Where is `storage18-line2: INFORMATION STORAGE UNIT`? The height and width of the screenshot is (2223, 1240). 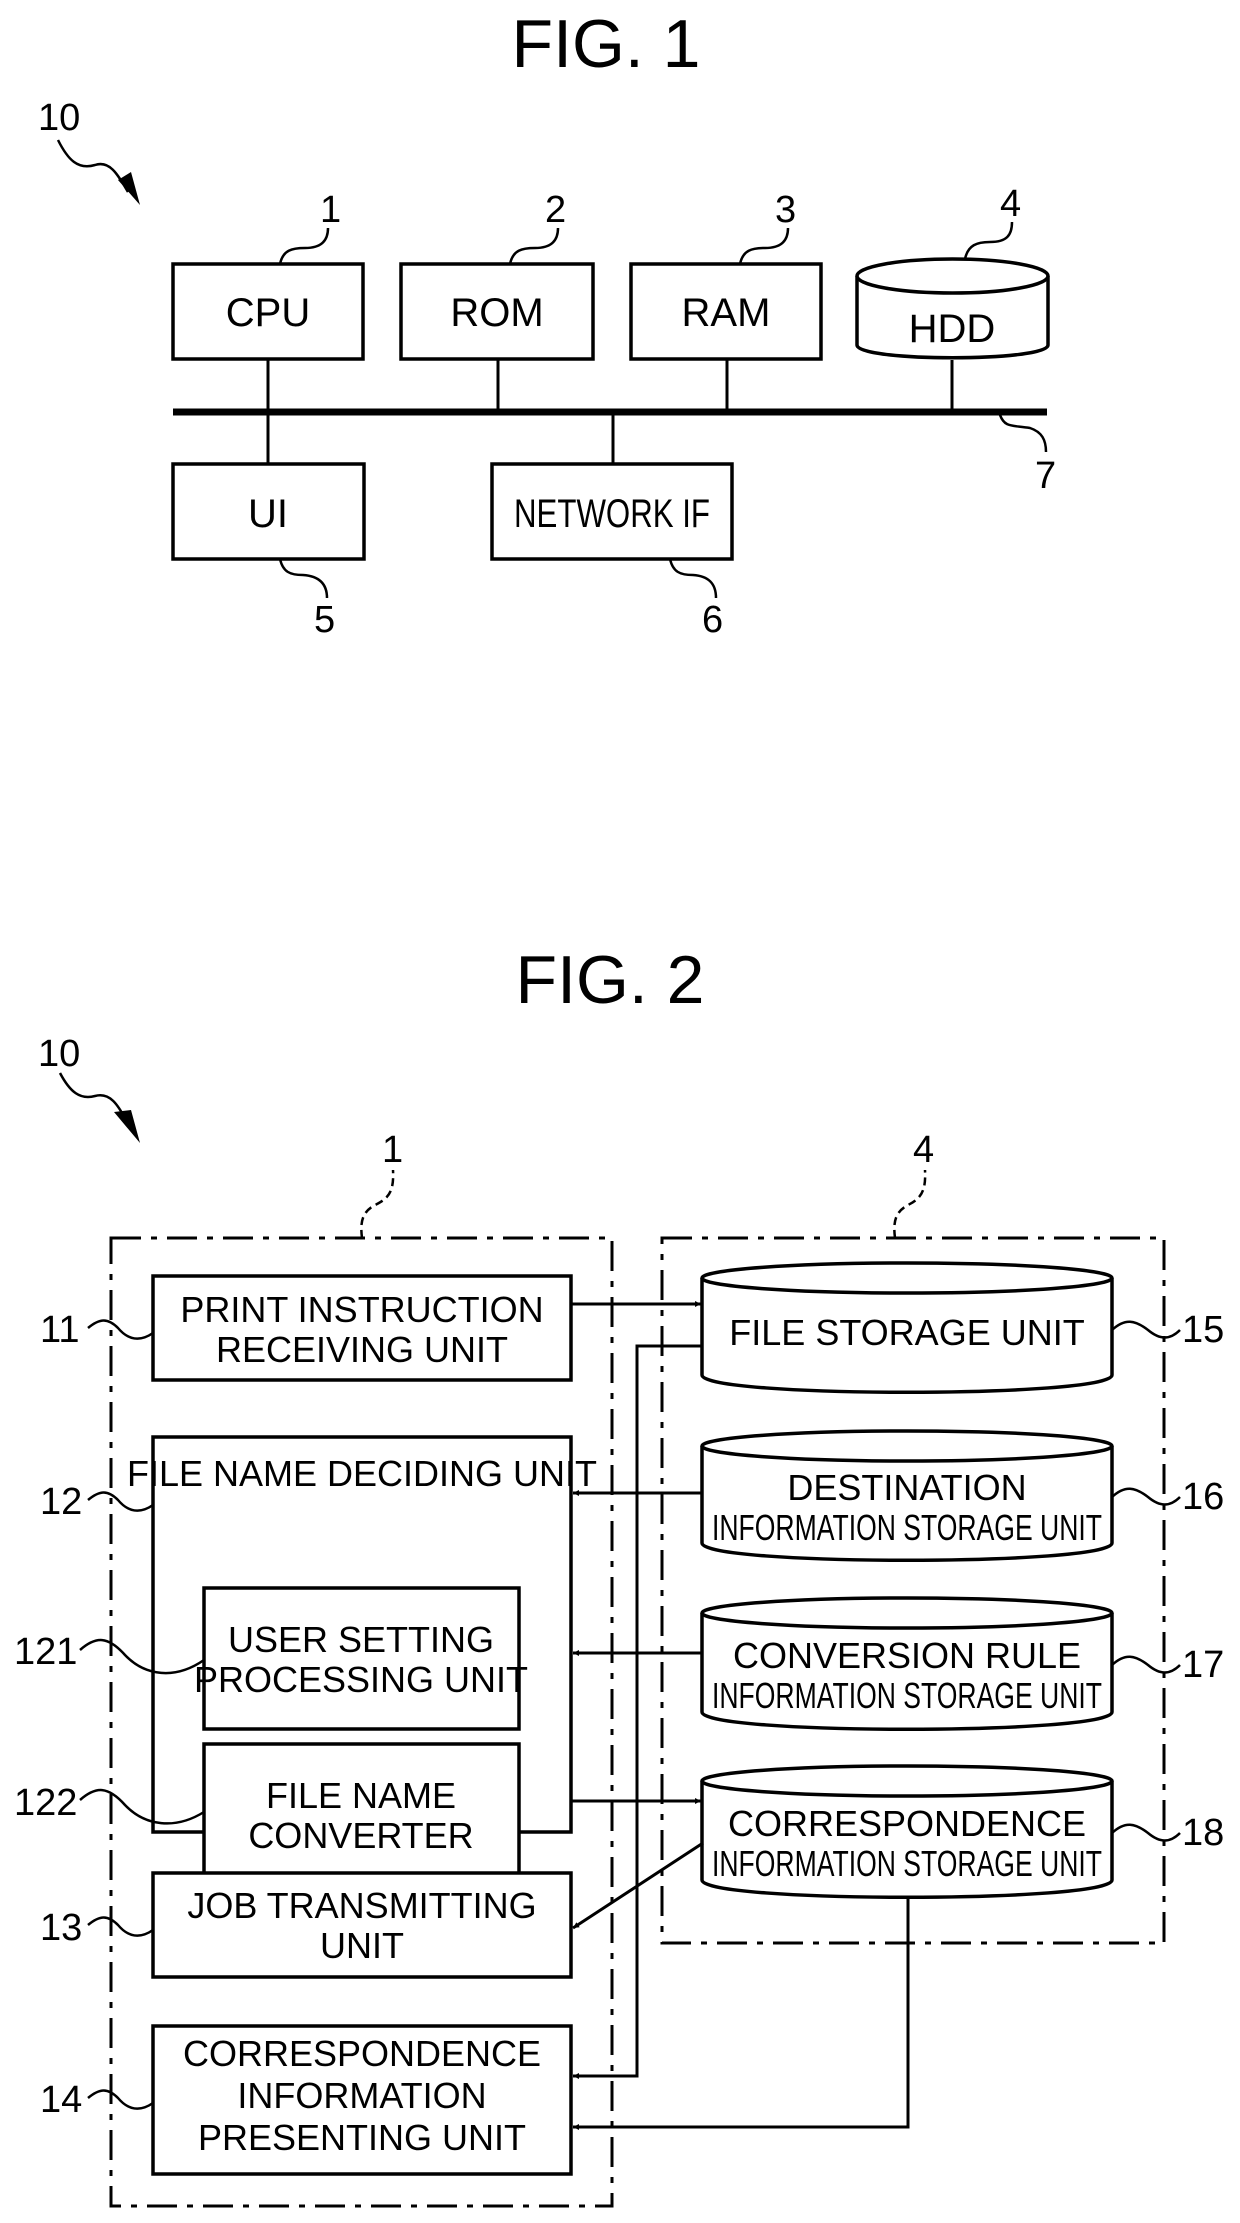
storage18-line2: INFORMATION STORAGE UNIT is located at coordinates (907, 1863).